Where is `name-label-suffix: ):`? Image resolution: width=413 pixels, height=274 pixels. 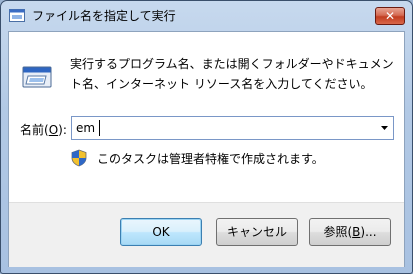 name-label-suffix: ): is located at coordinates (62, 130).